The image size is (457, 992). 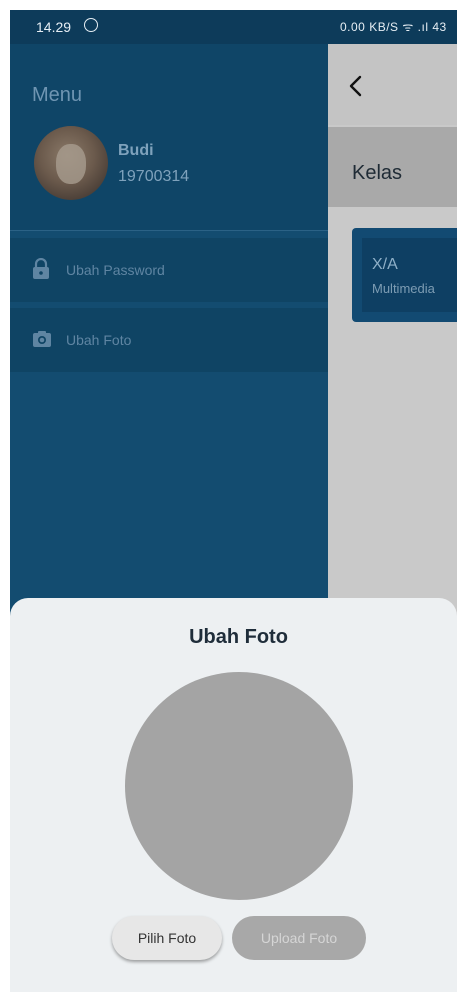 What do you see at coordinates (393, 27) in the screenshot?
I see `status-indicators: 0.00 KB/S ᯤ .ıl 43` at bounding box center [393, 27].